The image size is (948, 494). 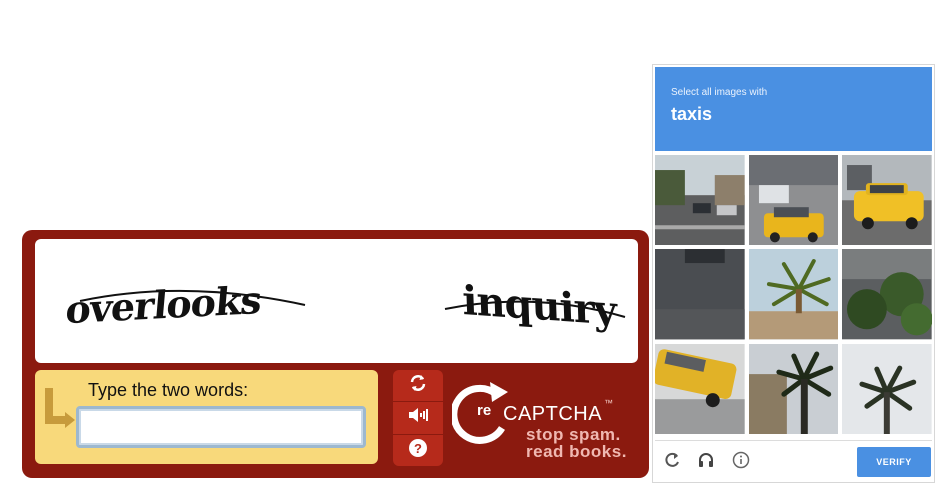 I want to click on challenge-header: Select all images with taxis, so click(x=793, y=109).